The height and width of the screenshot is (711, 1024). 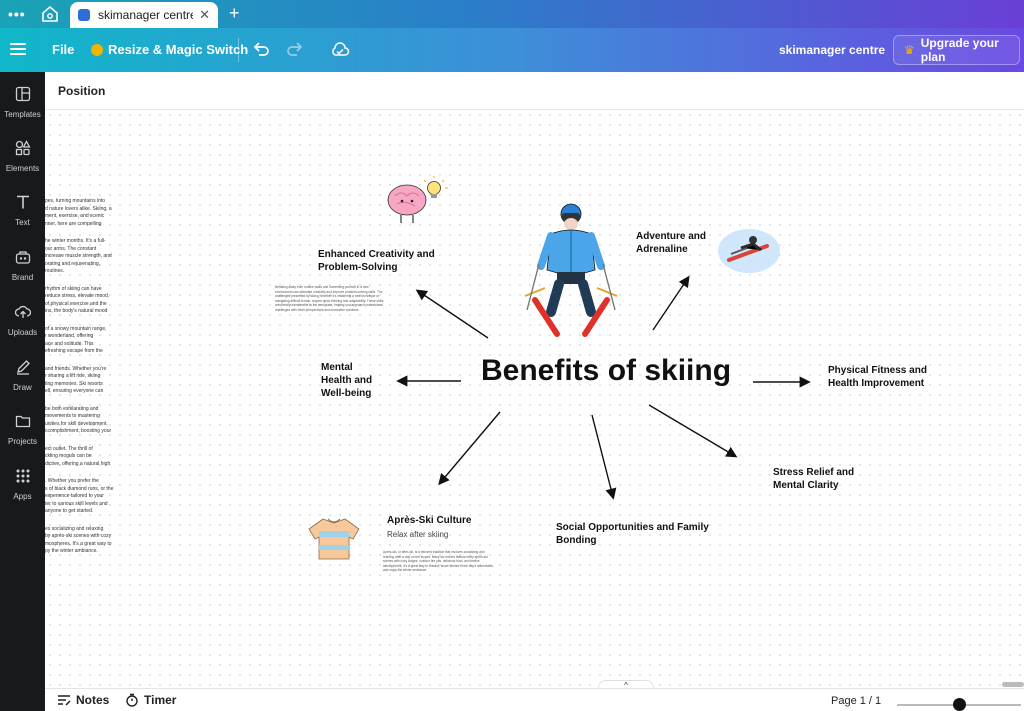 I want to click on sidebar-item-label: Text, so click(x=22, y=222).